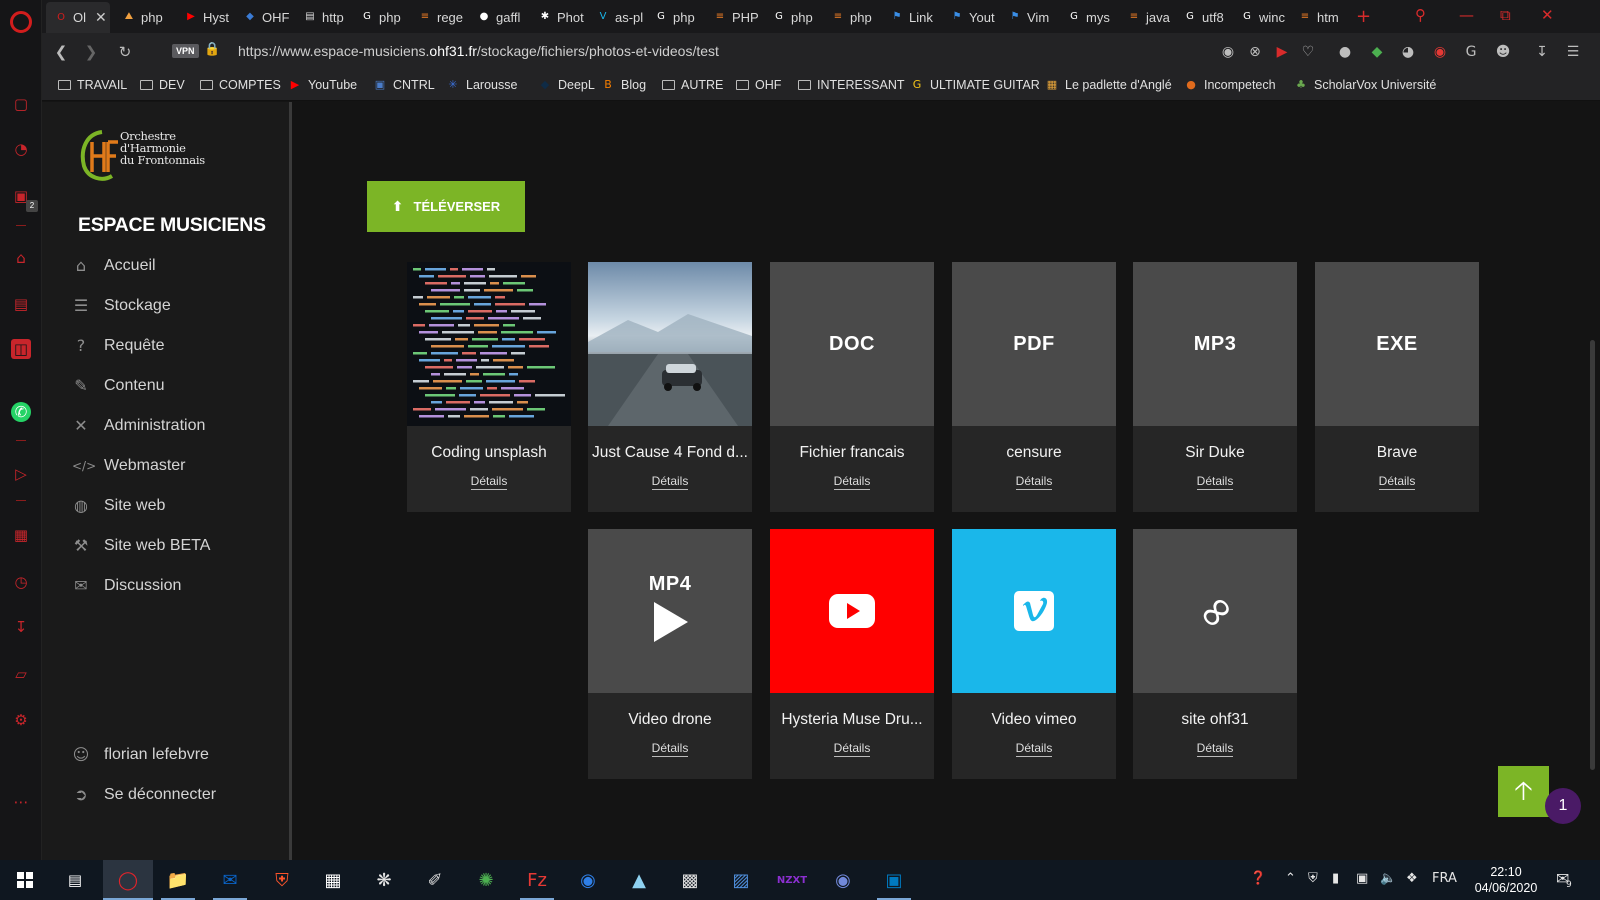 Image resolution: width=1600 pixels, height=900 pixels. What do you see at coordinates (21, 149) in the screenshot?
I see `speed-dial-icon: ◔` at bounding box center [21, 149].